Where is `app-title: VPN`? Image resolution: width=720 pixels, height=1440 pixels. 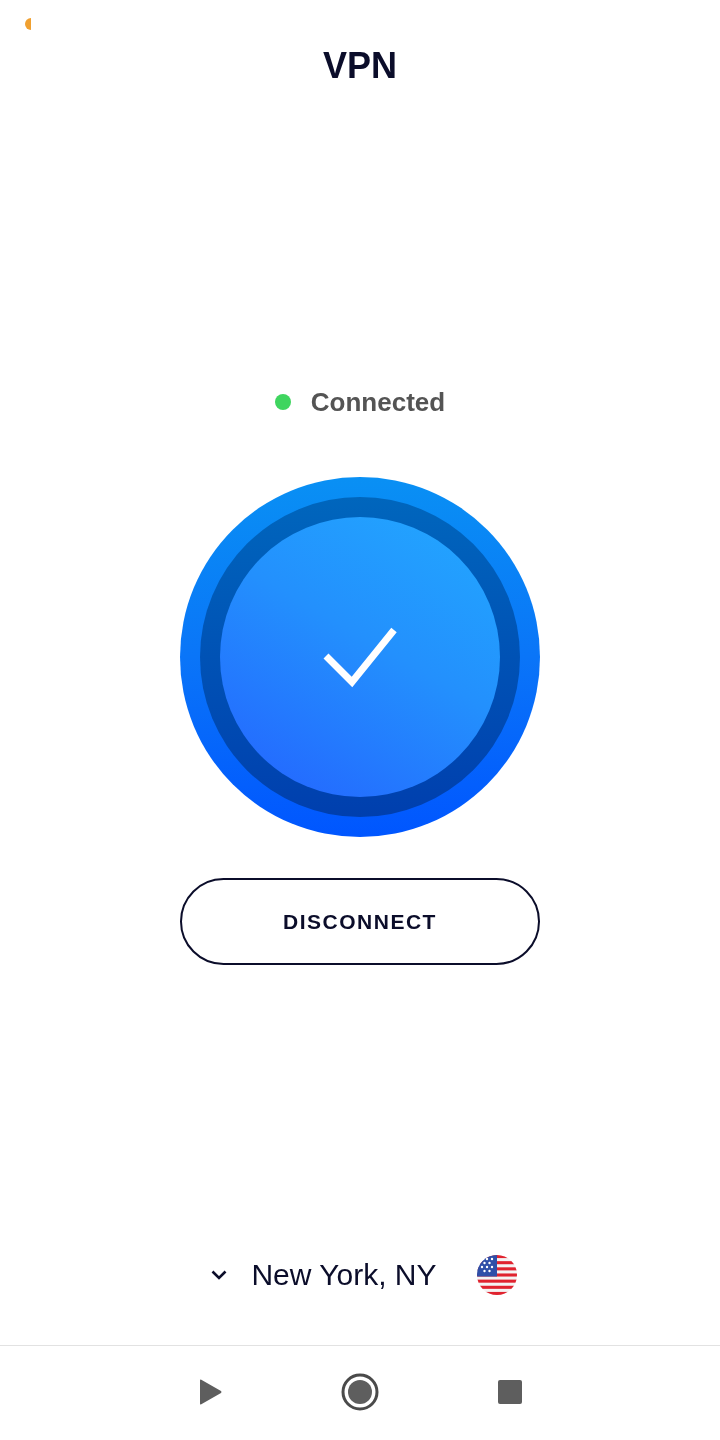 app-title: VPN is located at coordinates (360, 66).